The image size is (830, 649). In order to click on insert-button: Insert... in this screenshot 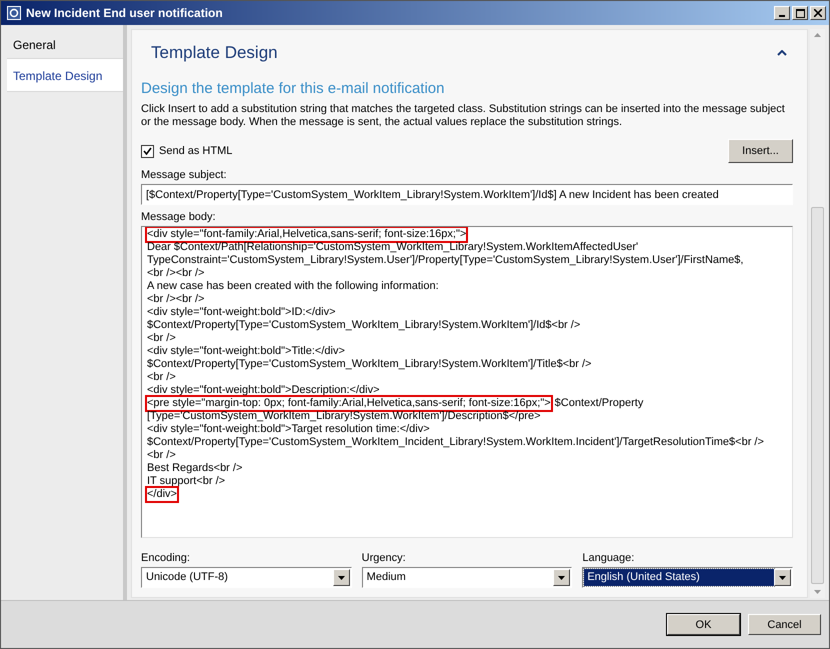, I will do `click(760, 151)`.